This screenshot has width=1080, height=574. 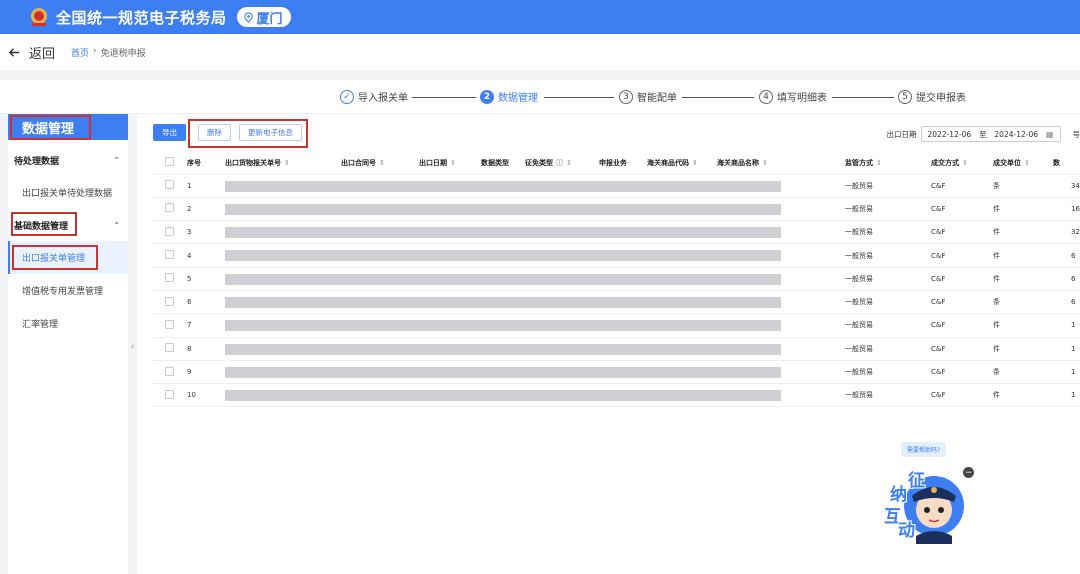 I want to click on delete-button: 删除, so click(x=214, y=132).